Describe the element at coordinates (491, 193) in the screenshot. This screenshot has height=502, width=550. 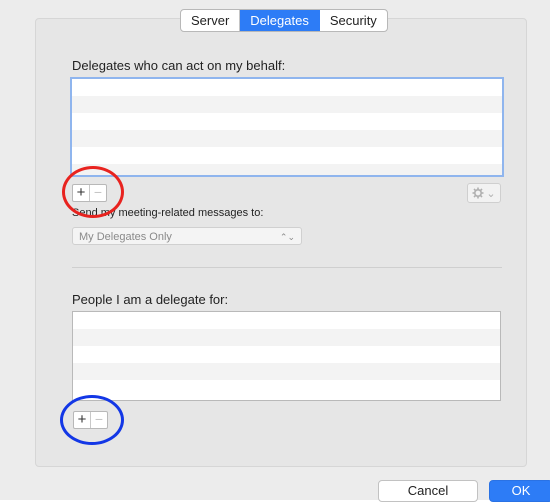
I see `chevron-down-icon: ⌄` at that location.